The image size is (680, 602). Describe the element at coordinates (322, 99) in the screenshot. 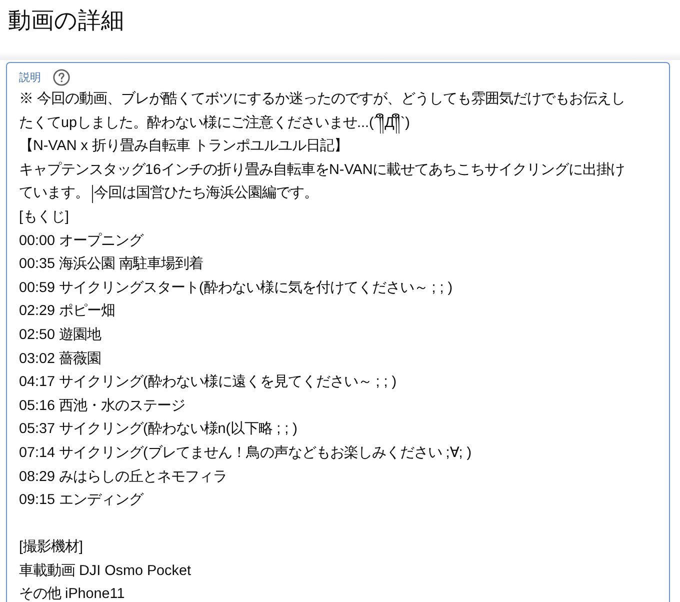

I see `description-text: ※ 今回の動画、ブレが酷くてボツにするか迷ったのですが、どうしても雰囲気だけでもお伝えし` at that location.